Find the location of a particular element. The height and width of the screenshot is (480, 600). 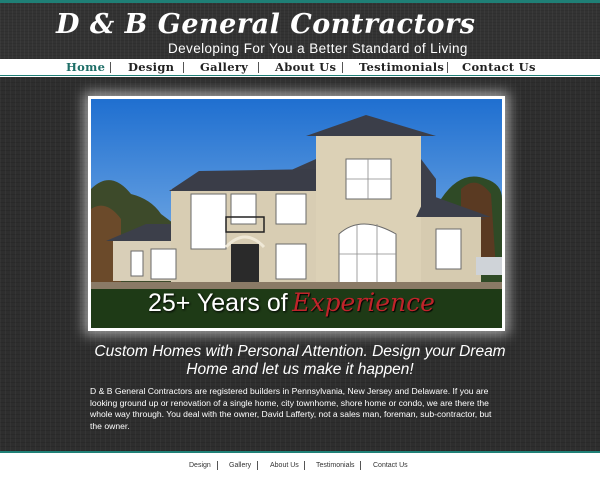

nav-item-about-us: About Us is located at coordinates (305, 67).